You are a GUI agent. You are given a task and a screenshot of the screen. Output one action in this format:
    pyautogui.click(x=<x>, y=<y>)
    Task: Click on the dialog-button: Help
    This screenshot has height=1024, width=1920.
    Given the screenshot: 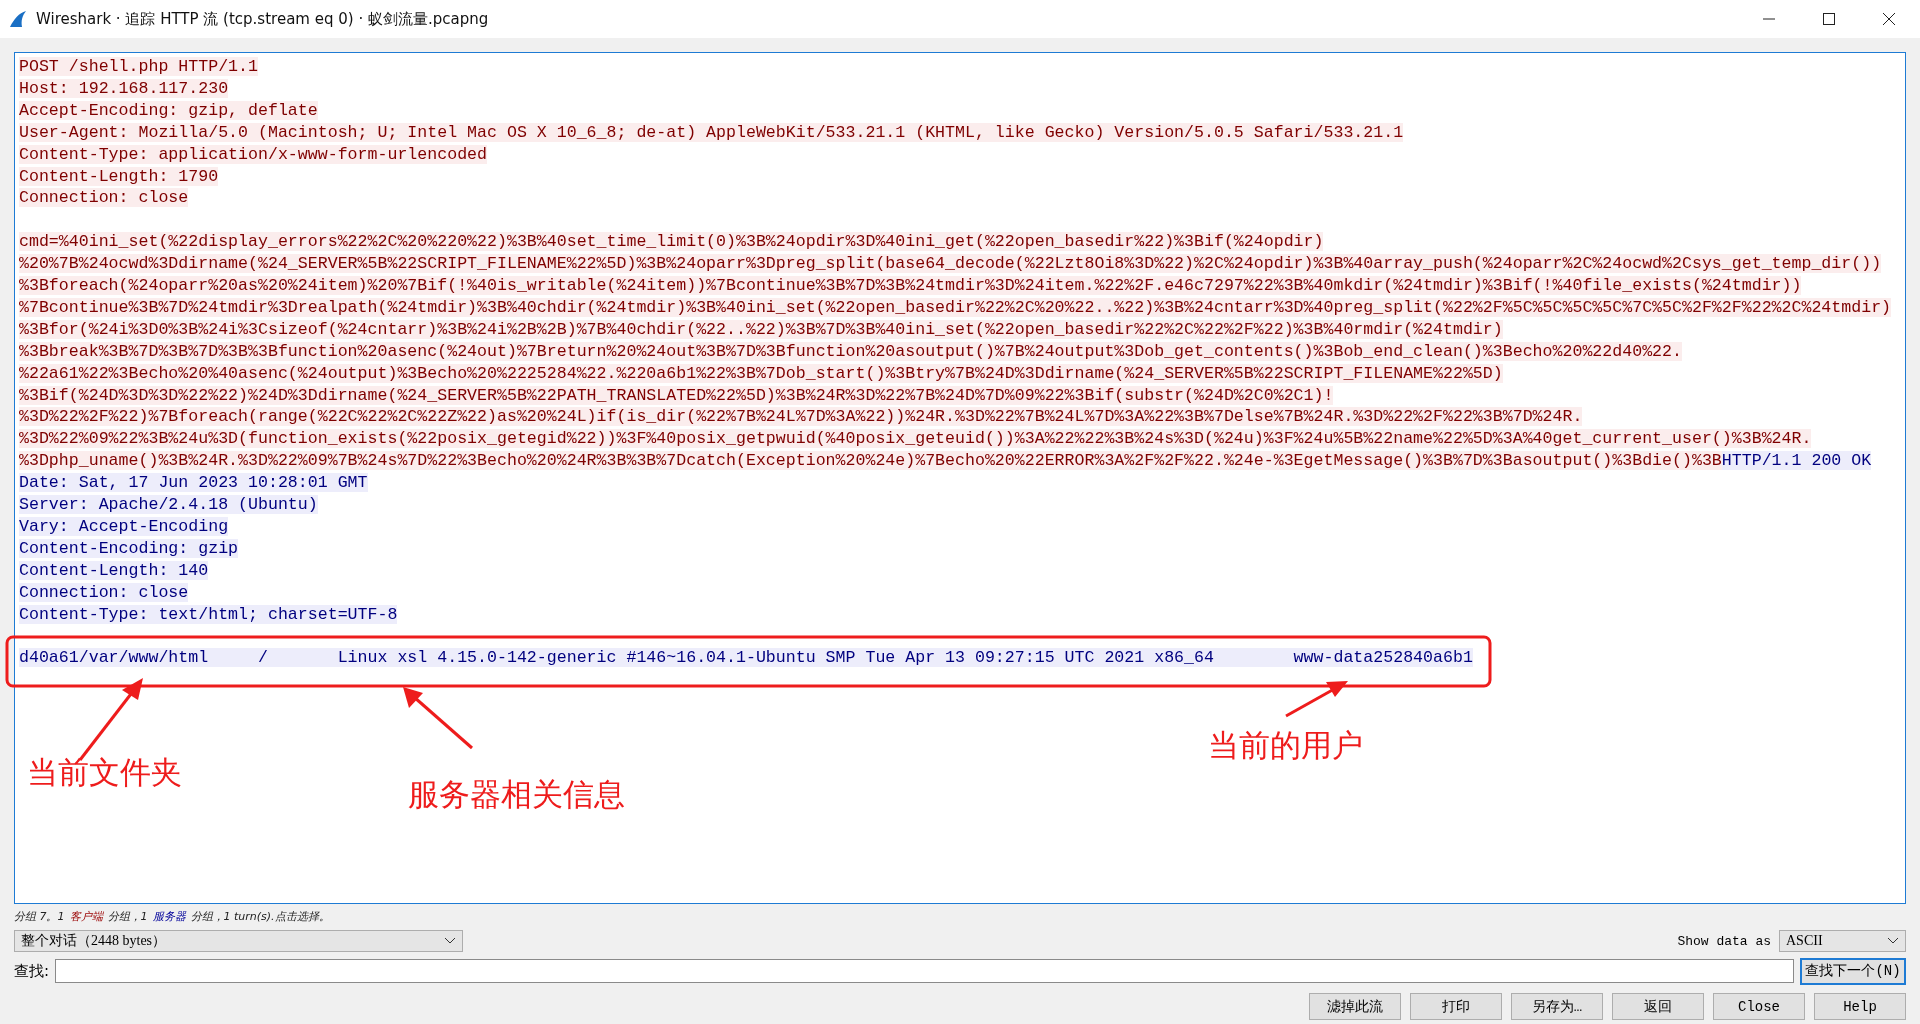 What is the action you would take?
    pyautogui.click(x=1860, y=1006)
    